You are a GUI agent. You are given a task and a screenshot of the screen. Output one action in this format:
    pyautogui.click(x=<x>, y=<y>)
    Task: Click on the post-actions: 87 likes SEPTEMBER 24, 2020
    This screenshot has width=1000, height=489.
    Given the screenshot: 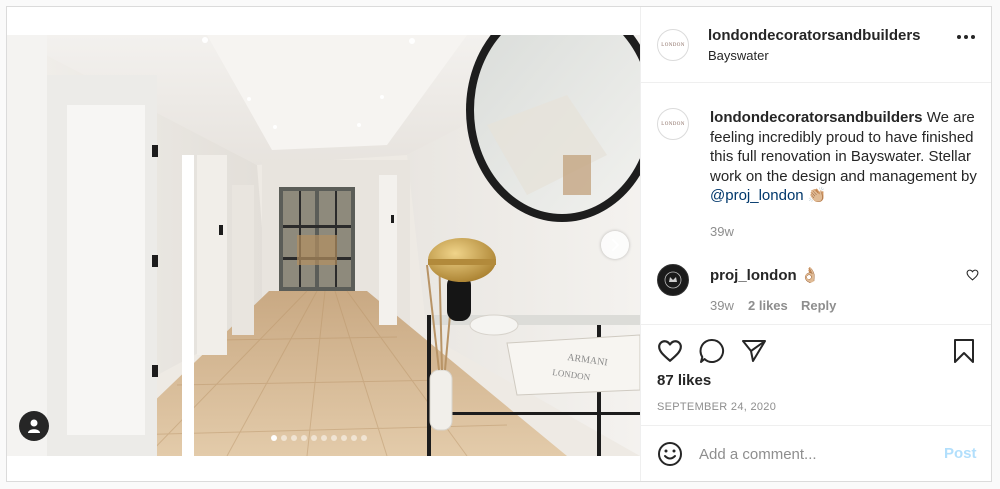 What is the action you would take?
    pyautogui.click(x=816, y=374)
    